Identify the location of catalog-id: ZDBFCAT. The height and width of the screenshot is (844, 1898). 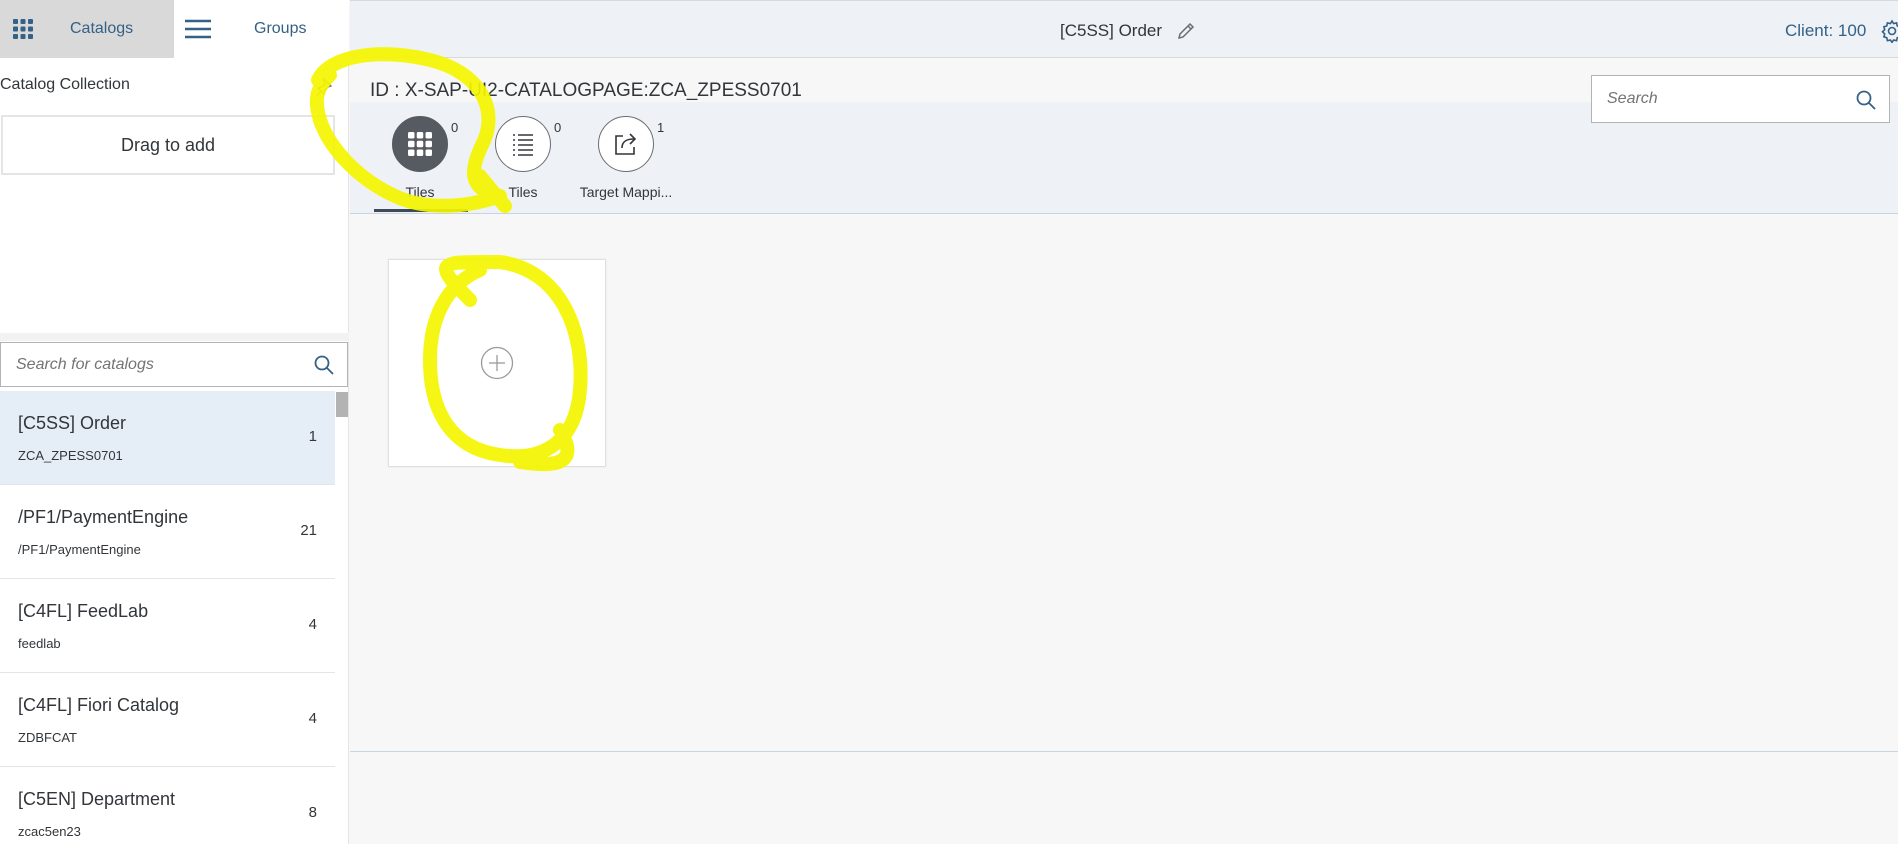
(47, 737).